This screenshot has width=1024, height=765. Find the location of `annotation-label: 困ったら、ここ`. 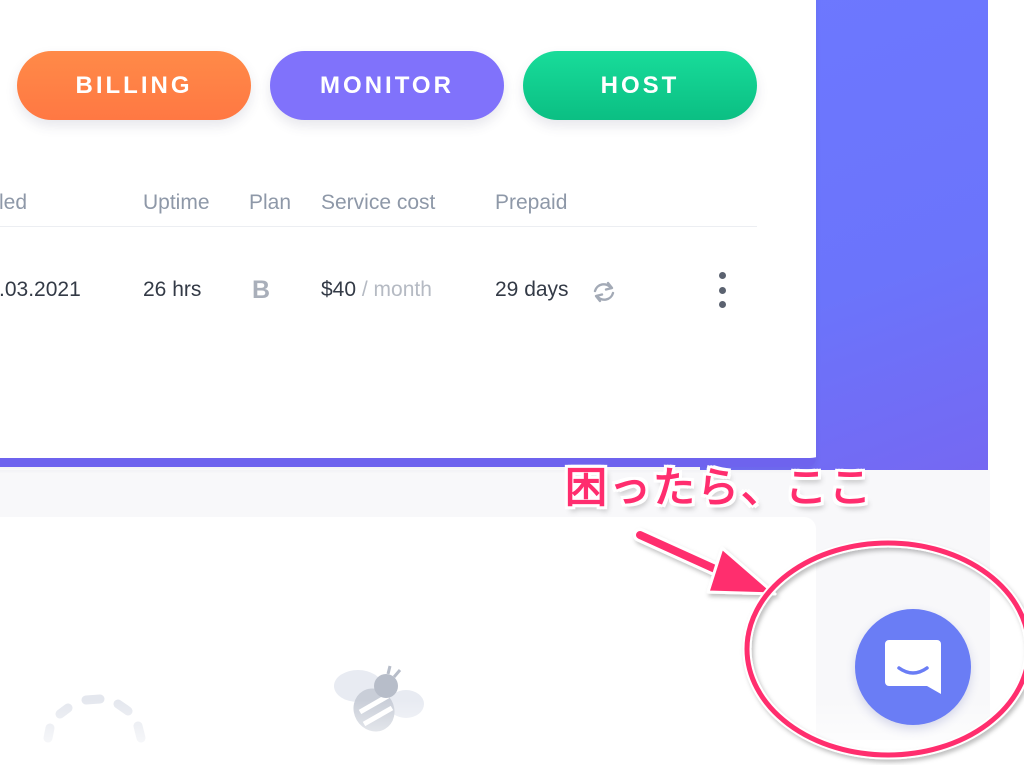

annotation-label: 困ったら、ここ is located at coordinates (719, 487).